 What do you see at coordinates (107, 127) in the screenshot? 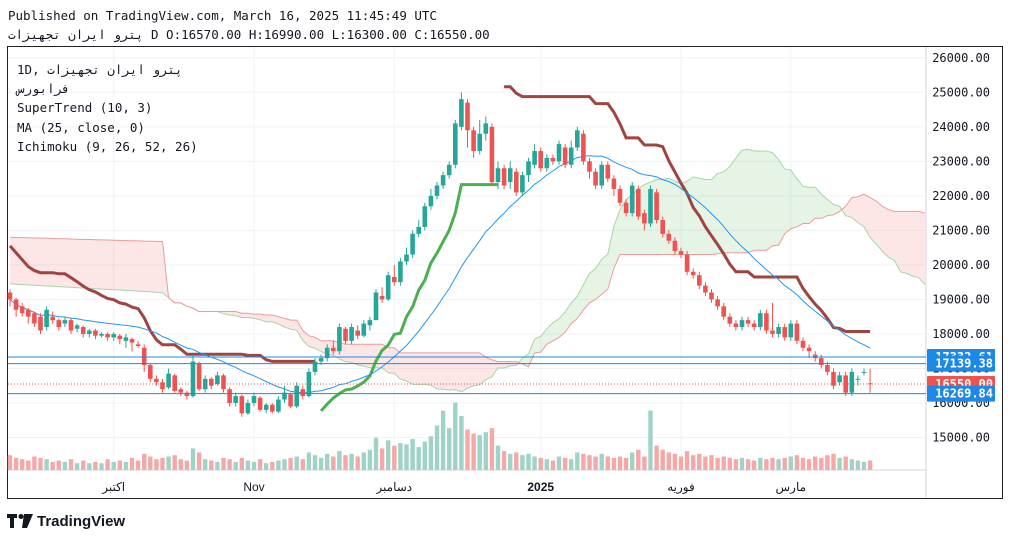
I see `legend-ma: MA (25, close, 0)` at bounding box center [107, 127].